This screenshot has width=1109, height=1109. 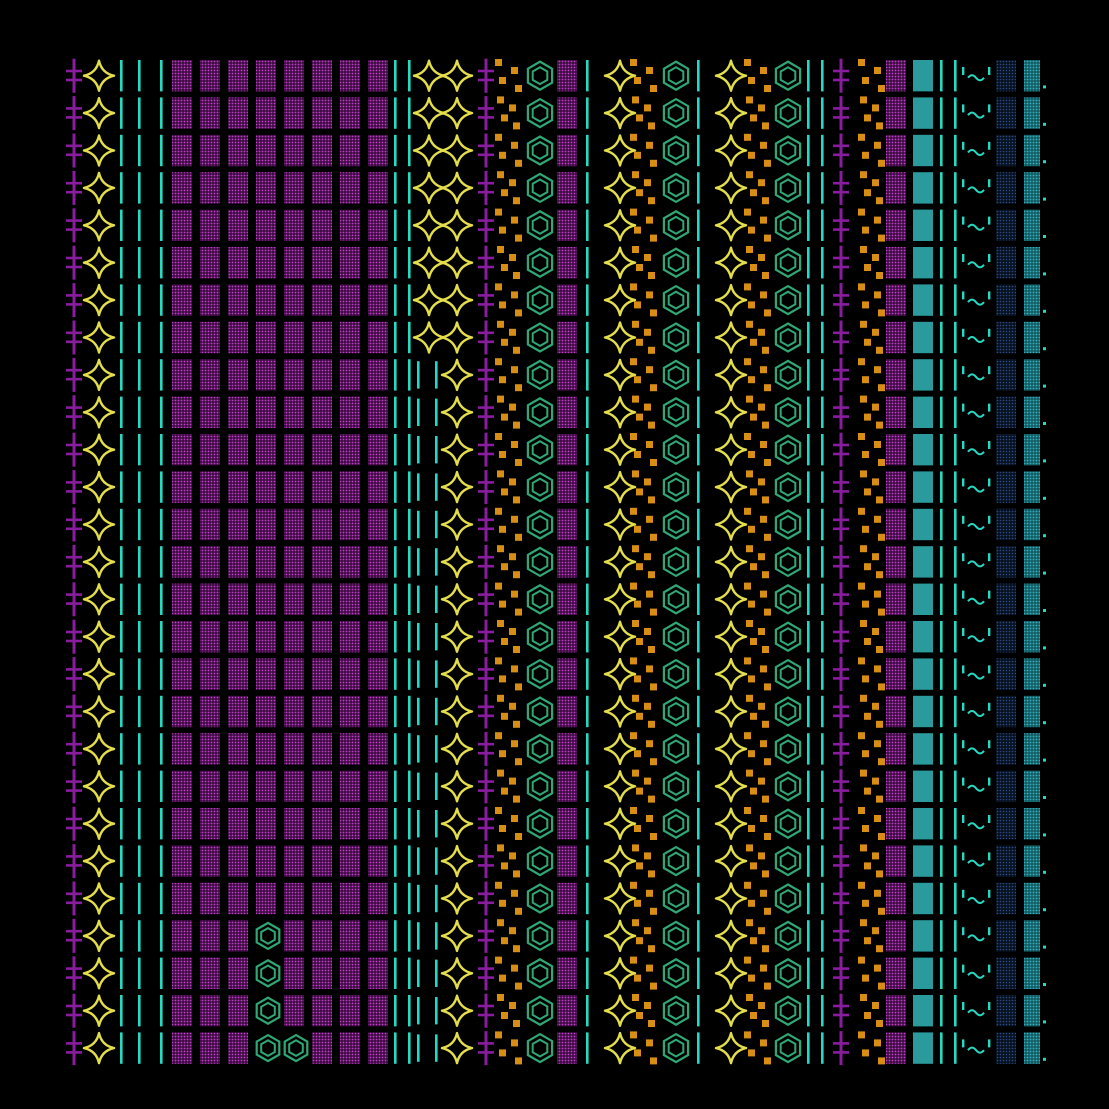 What do you see at coordinates (1044, 760) in the screenshot?
I see `teal-dot` at bounding box center [1044, 760].